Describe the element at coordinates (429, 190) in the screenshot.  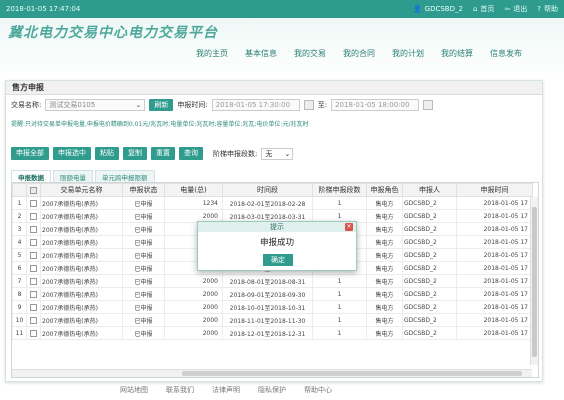
I see `col-header: 申报人` at that location.